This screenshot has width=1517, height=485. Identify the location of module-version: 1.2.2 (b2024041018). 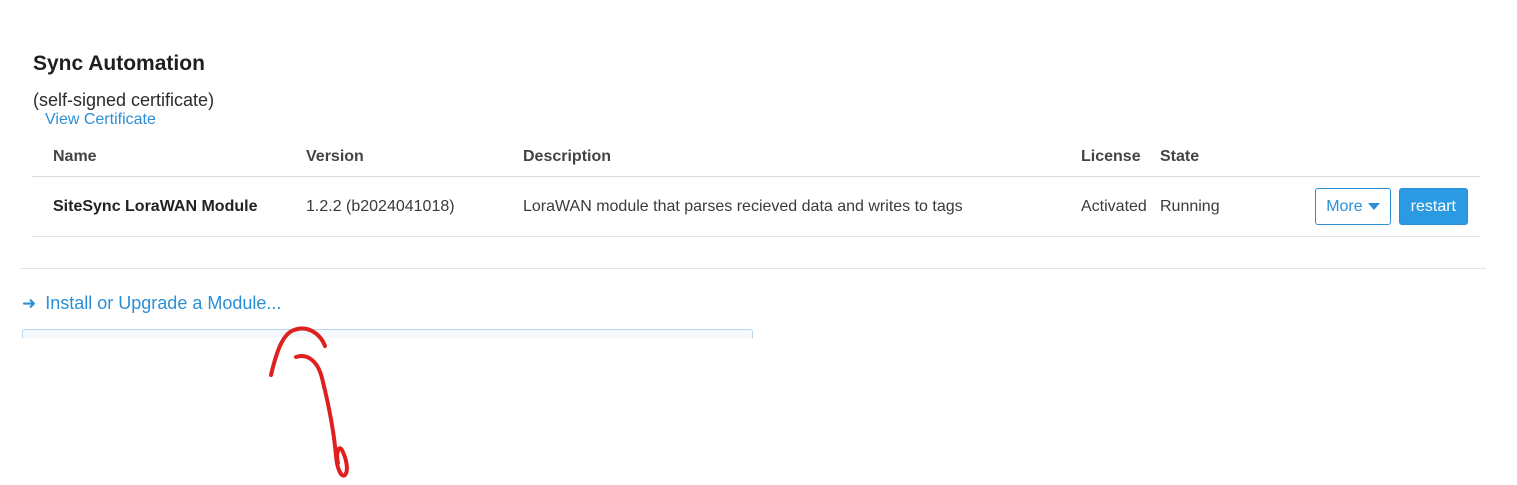
(414, 206).